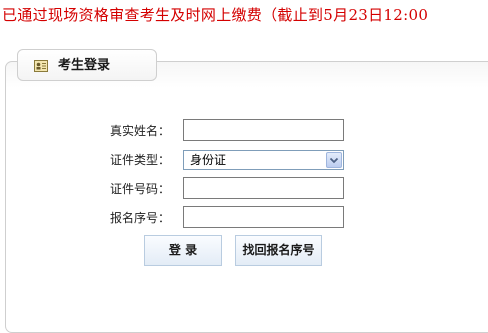  I want to click on payment-notice: 已通过现场资格审查考生及时网上缴费（截止到5月23日12:00, so click(215, 15).